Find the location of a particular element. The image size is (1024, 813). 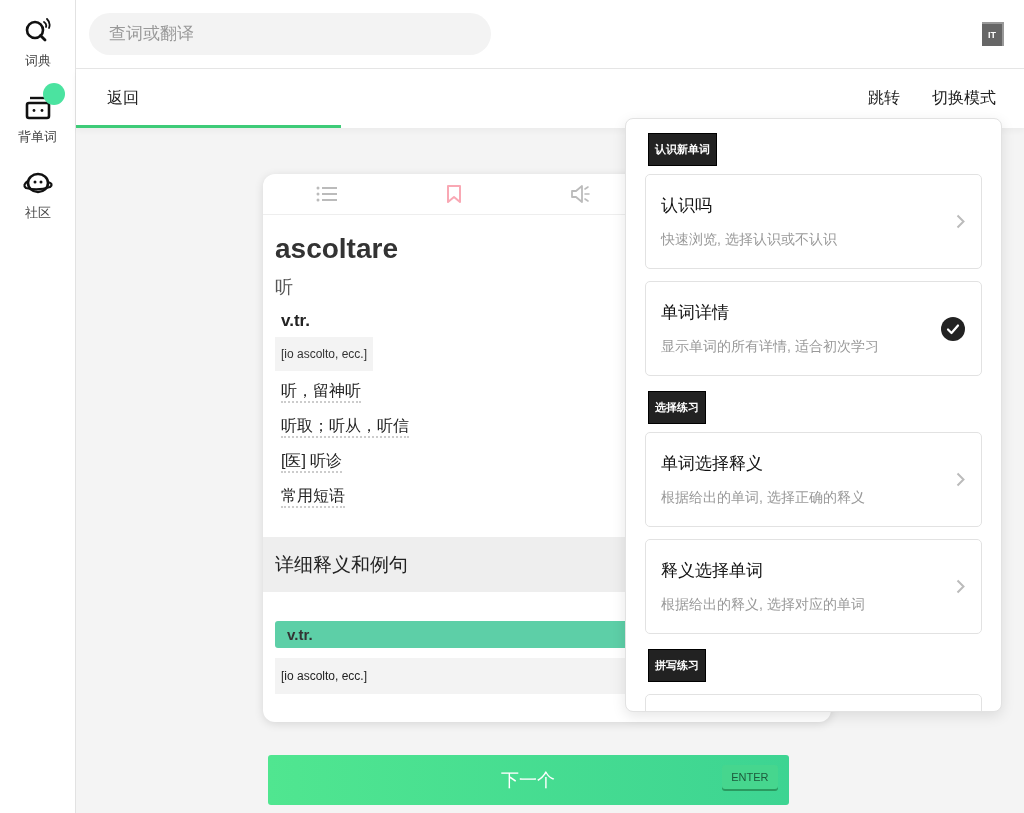

next-button: 下一个 ENTER is located at coordinates (528, 780).